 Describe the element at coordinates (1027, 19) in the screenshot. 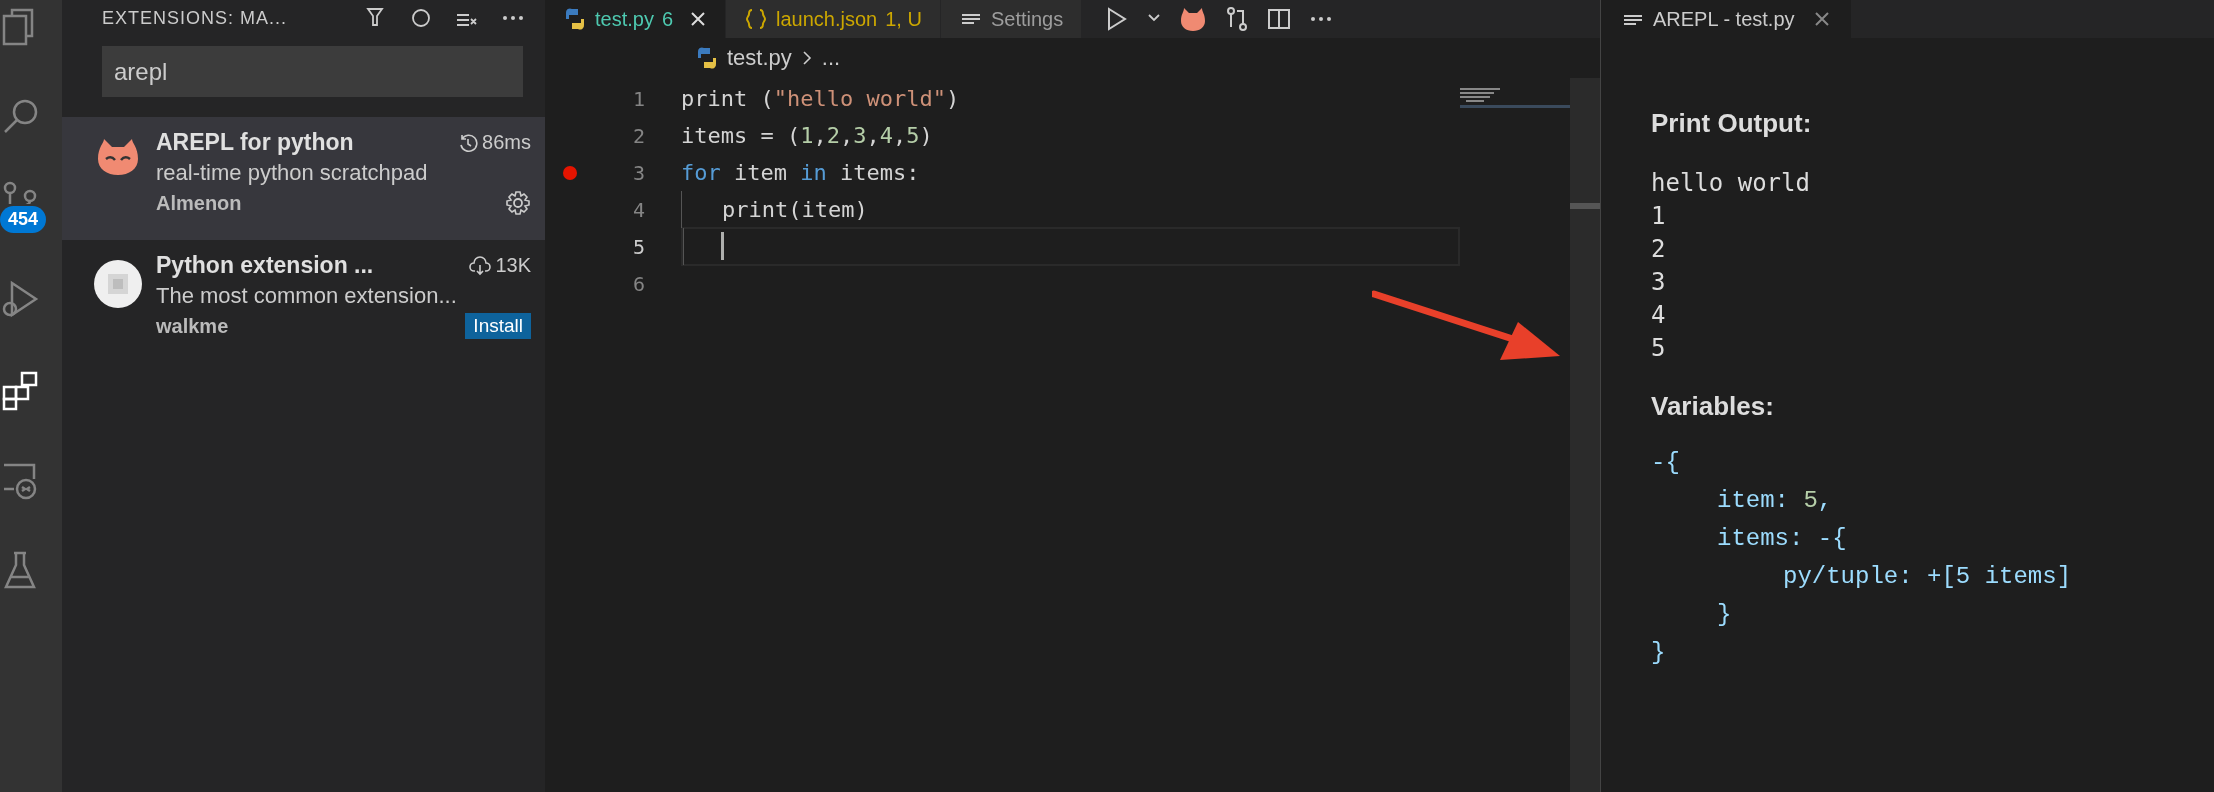

I see `tab-label: Settings` at that location.